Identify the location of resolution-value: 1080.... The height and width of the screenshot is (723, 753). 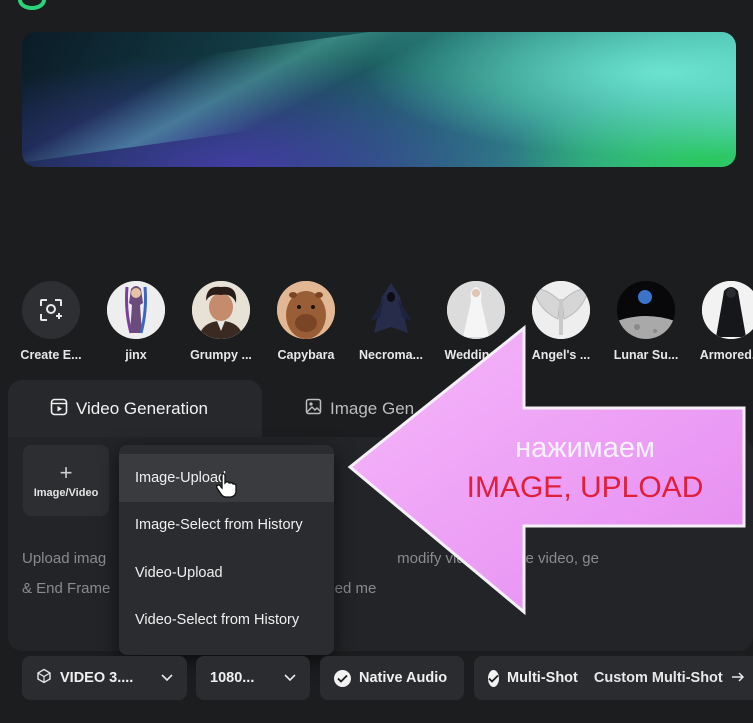
(232, 678).